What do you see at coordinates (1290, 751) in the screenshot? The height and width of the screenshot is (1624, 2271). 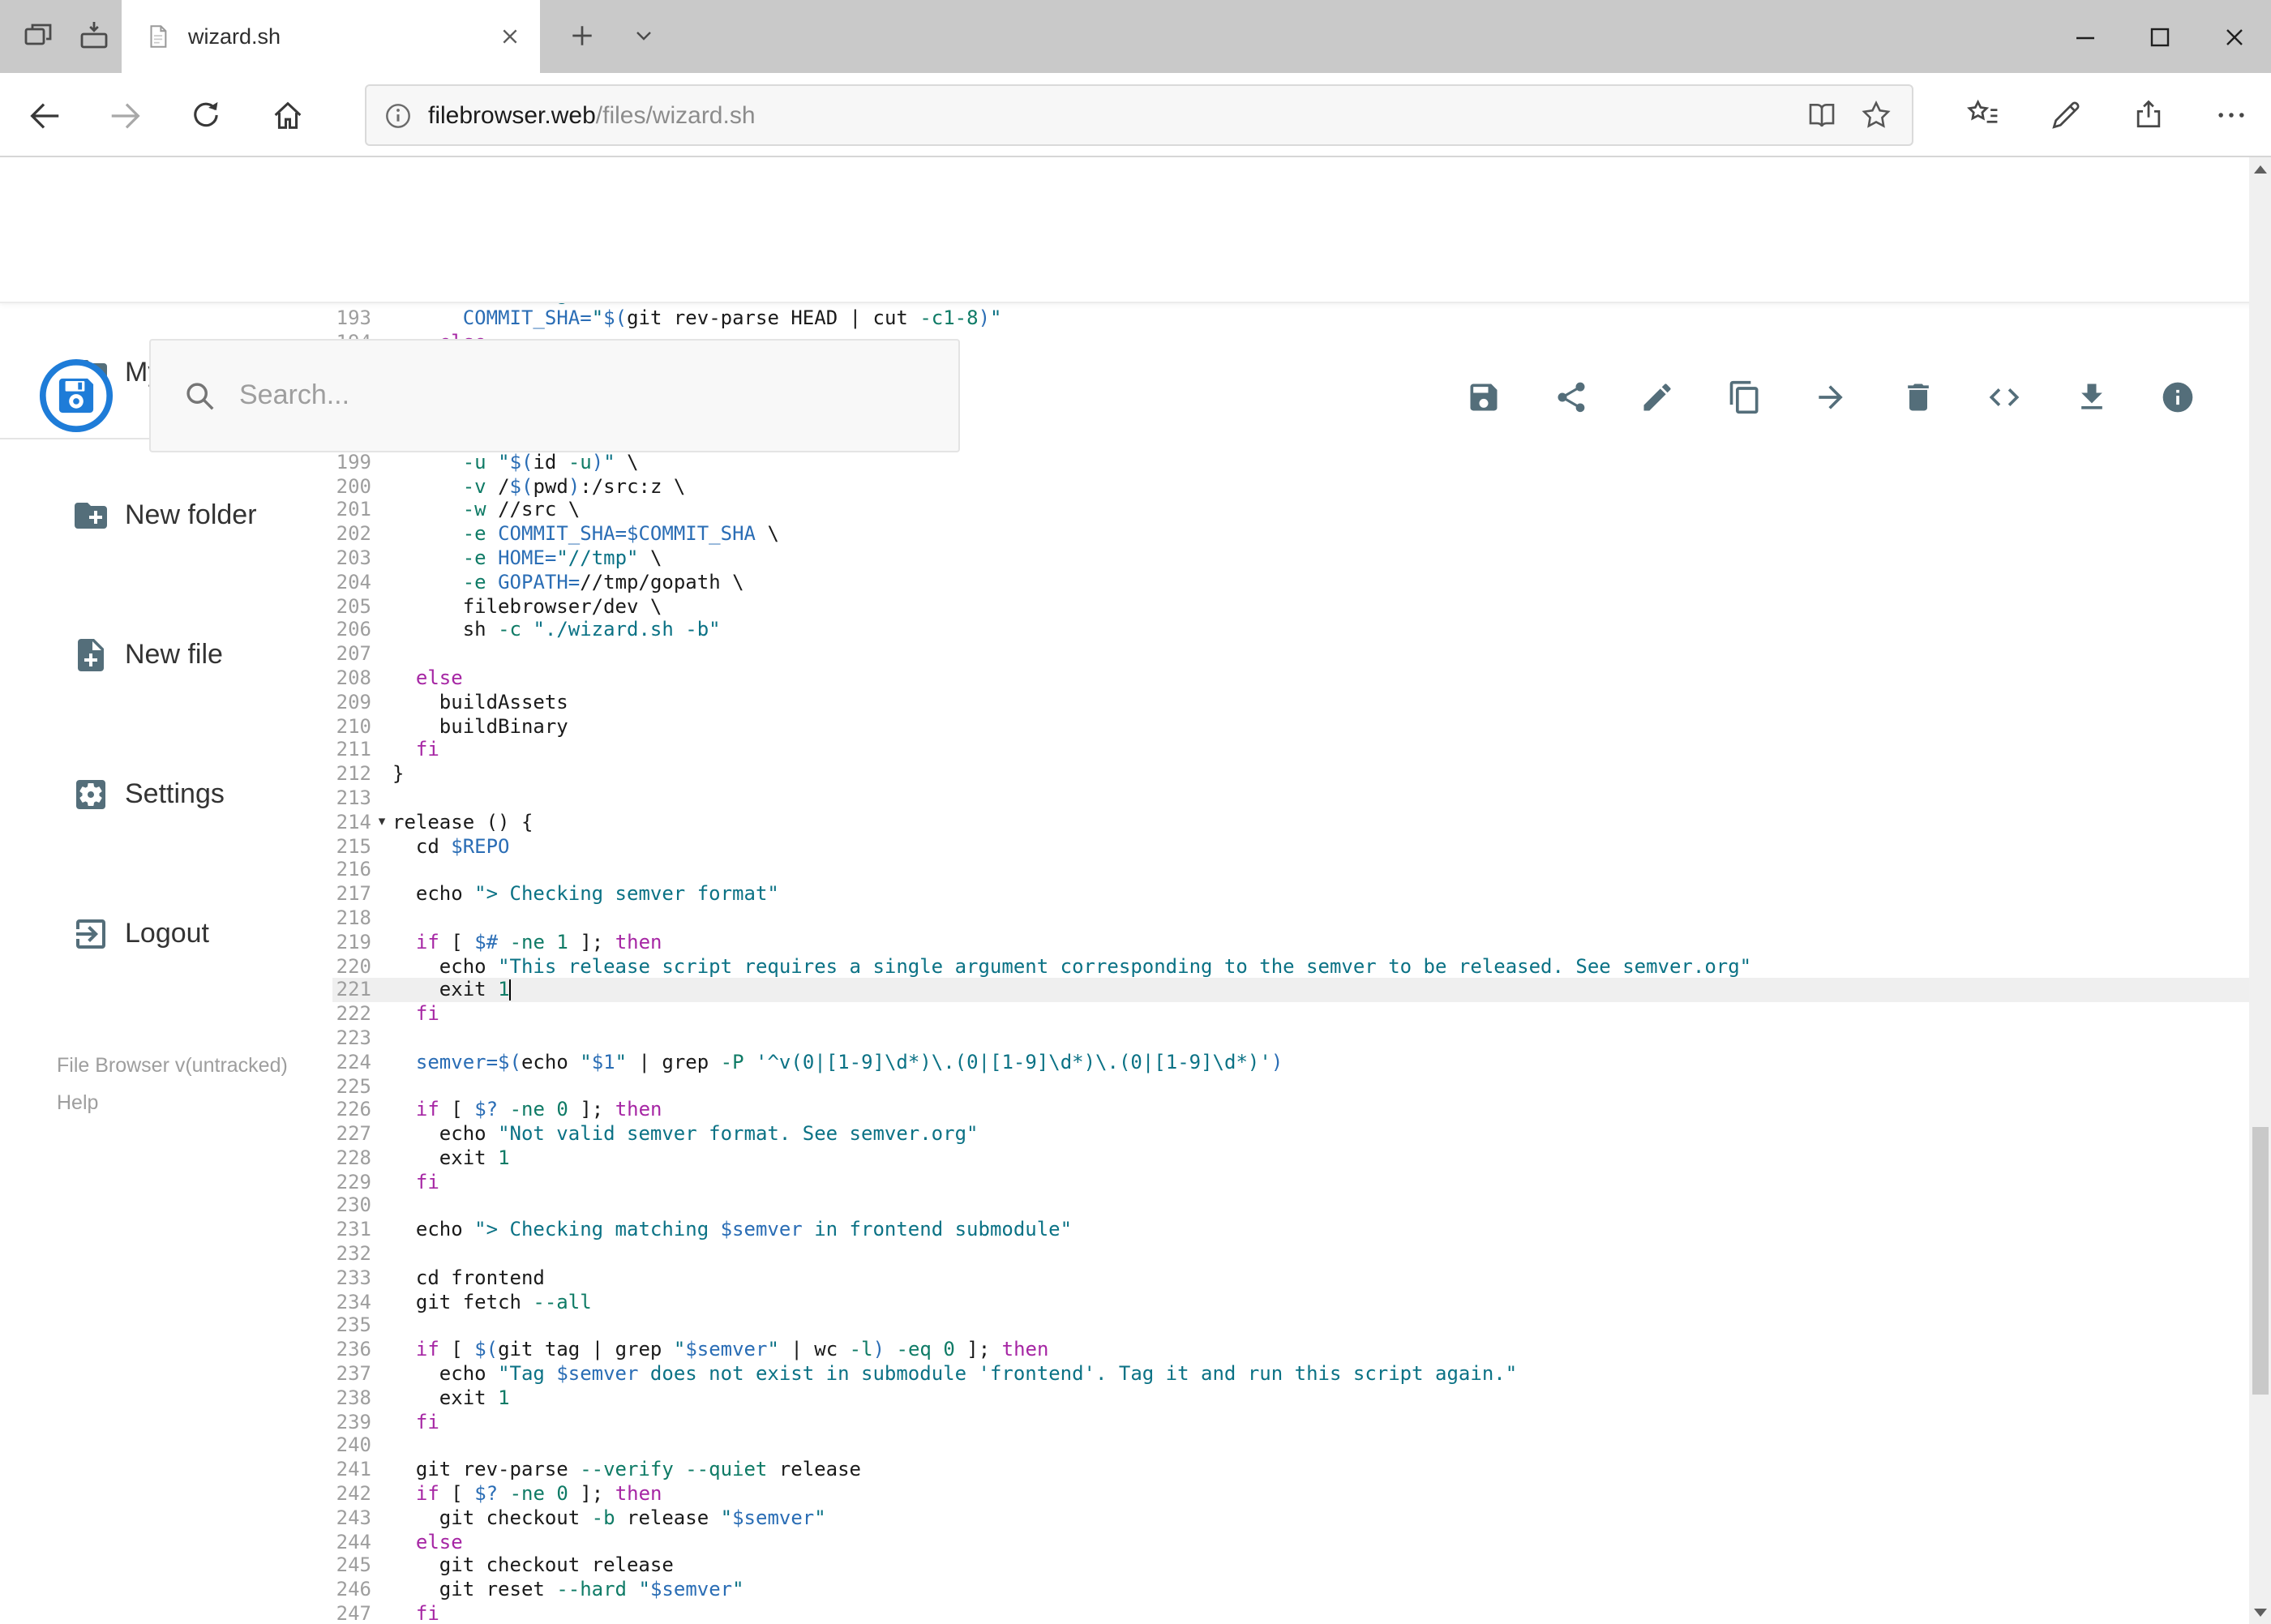 I see `code-line: 211 fi` at bounding box center [1290, 751].